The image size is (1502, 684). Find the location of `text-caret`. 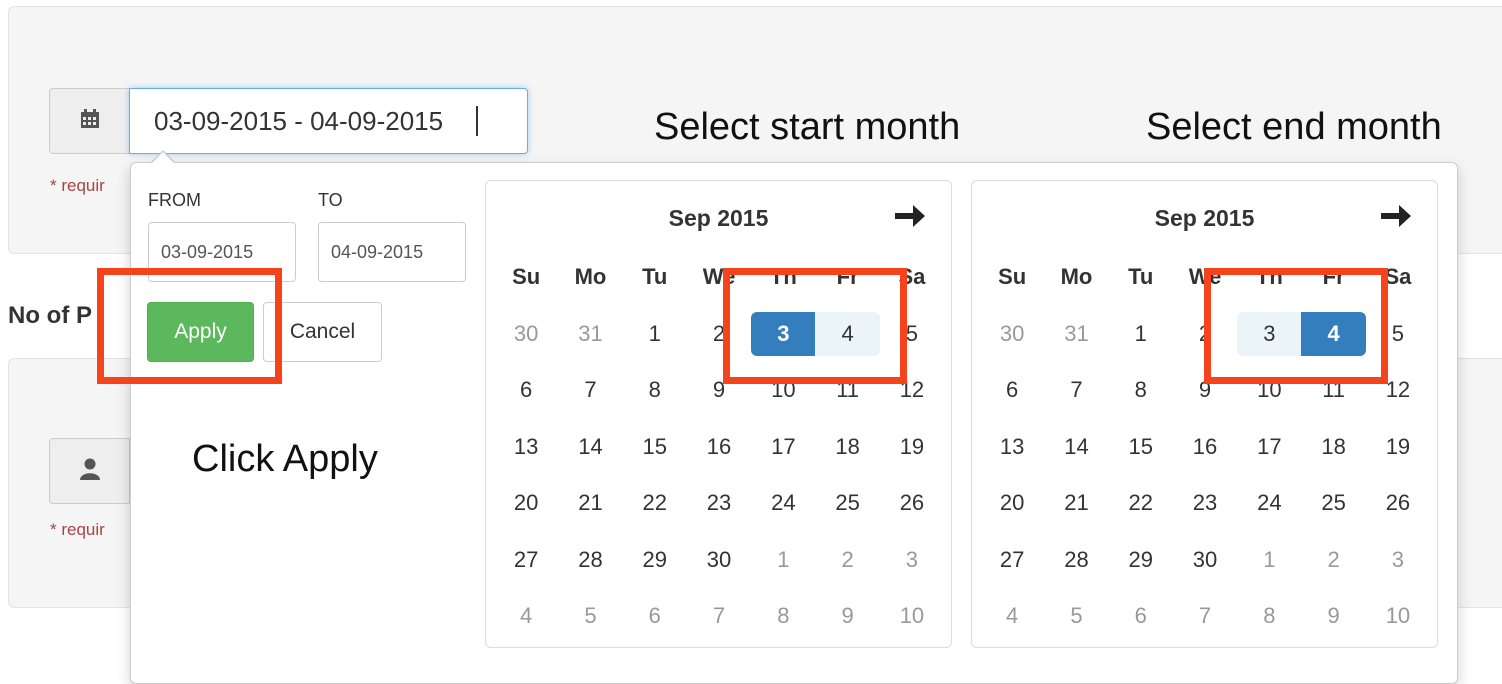

text-caret is located at coordinates (477, 121).